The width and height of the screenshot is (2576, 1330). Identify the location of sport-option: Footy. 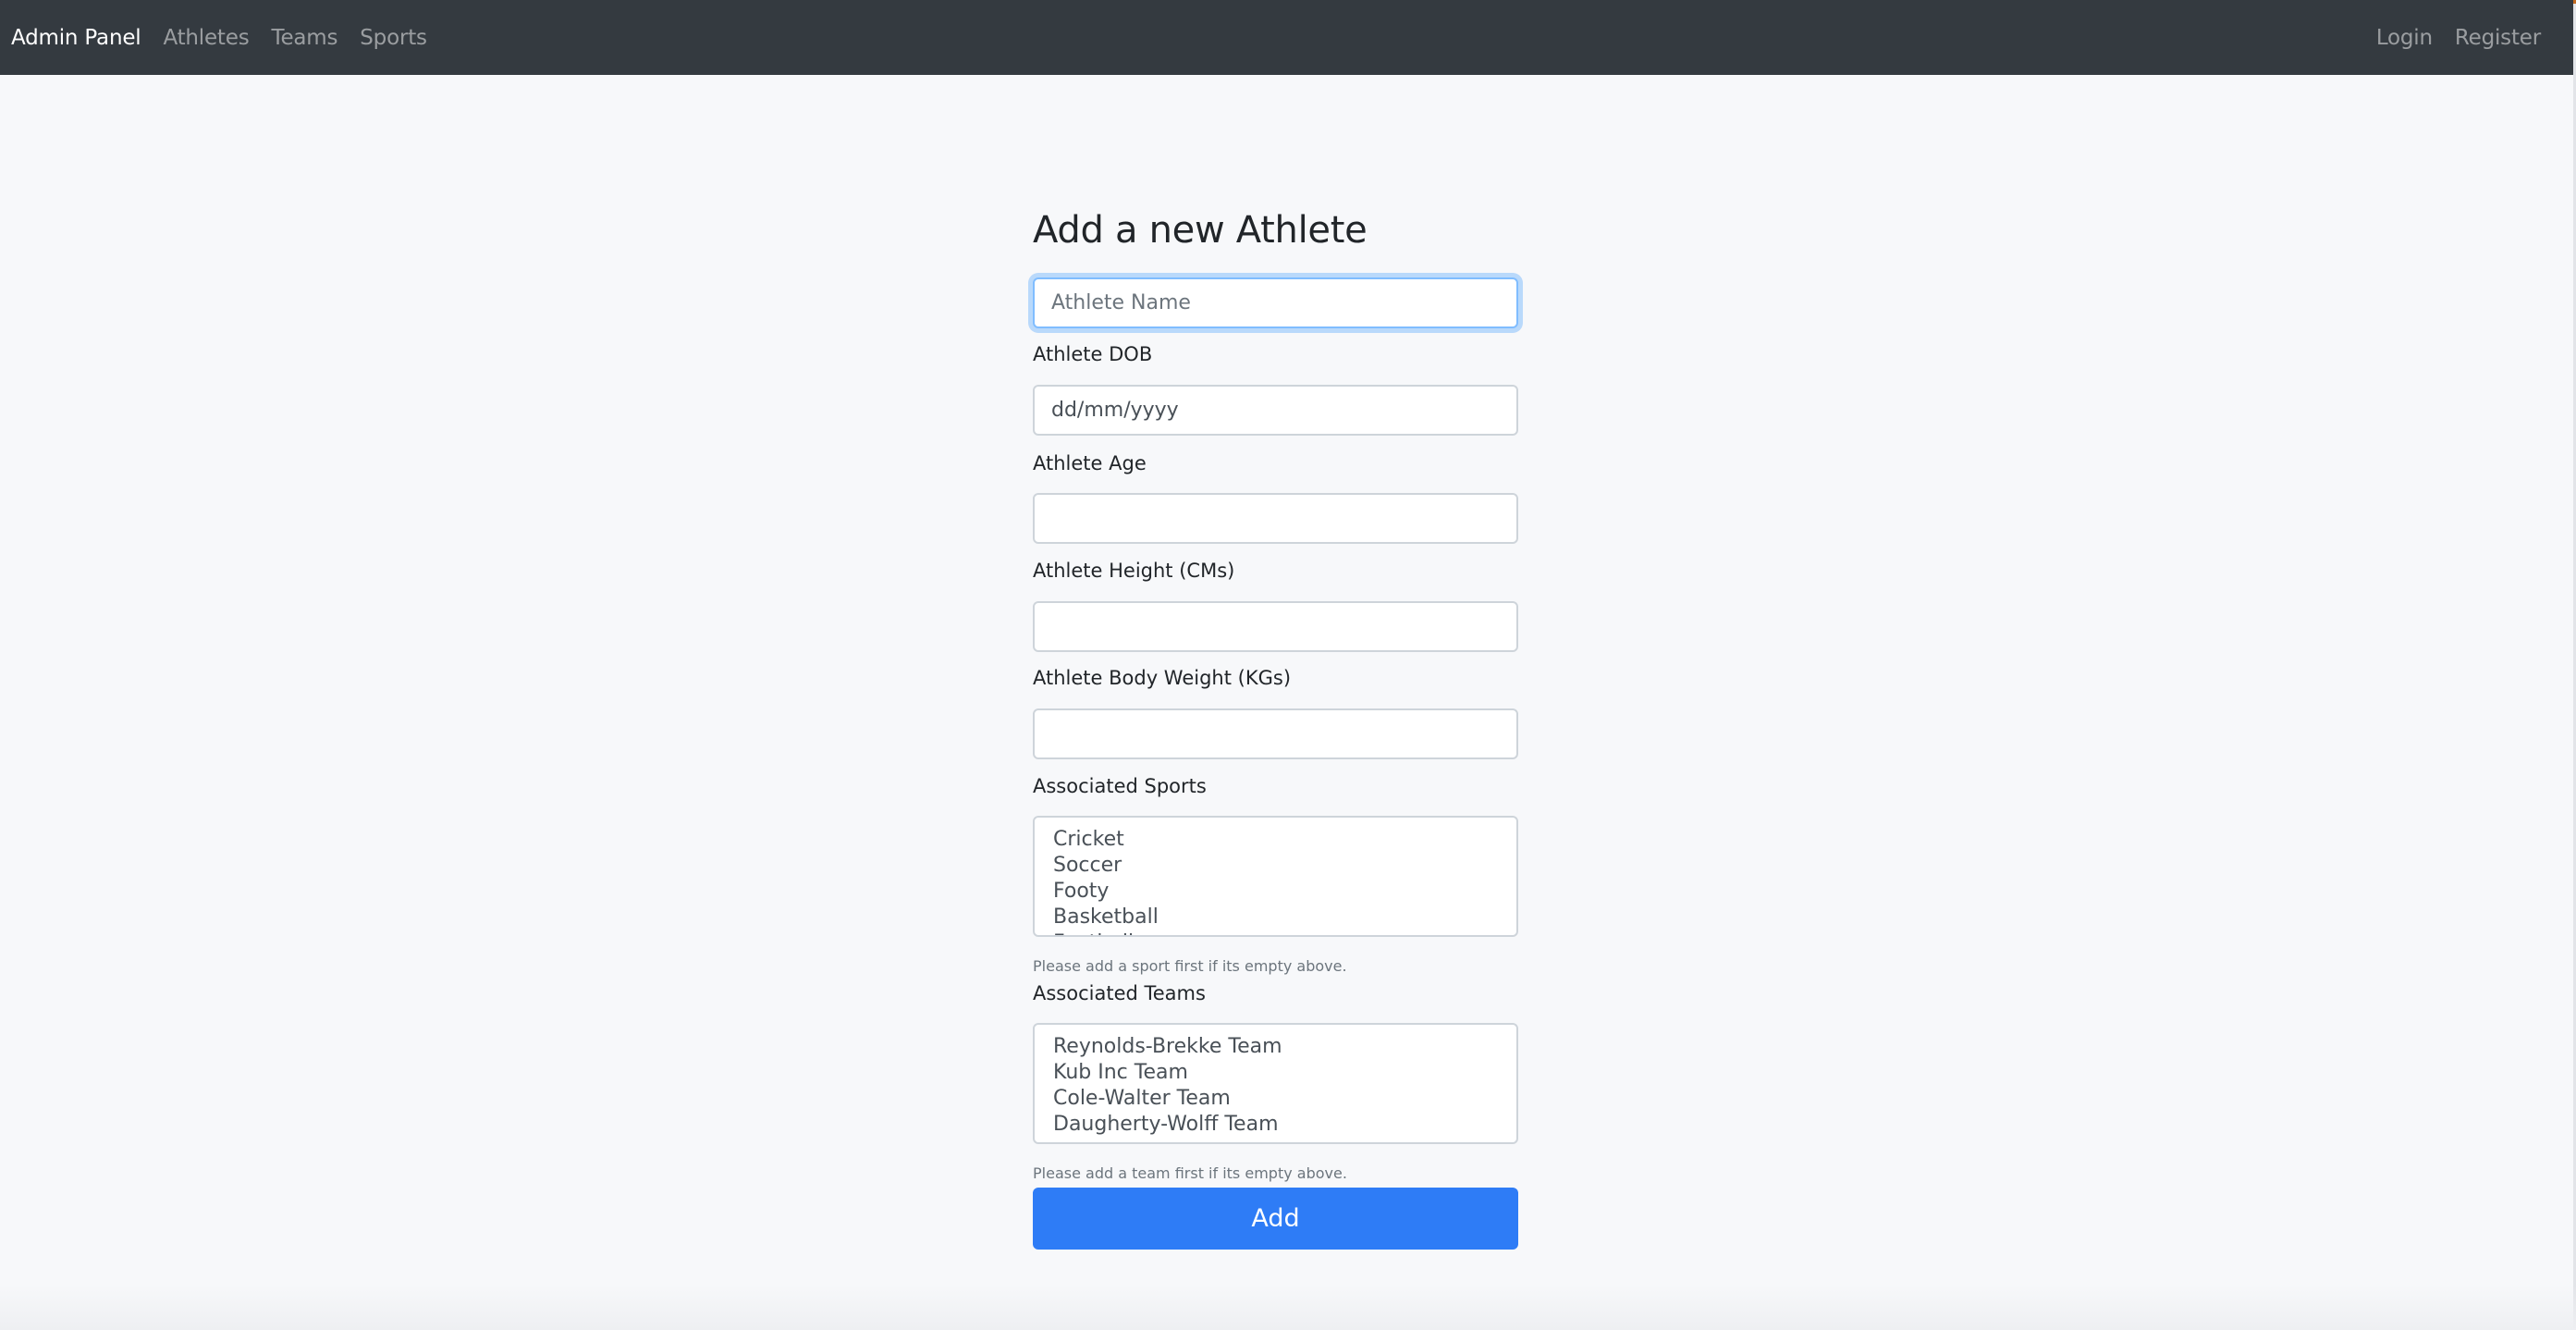
(1275, 892).